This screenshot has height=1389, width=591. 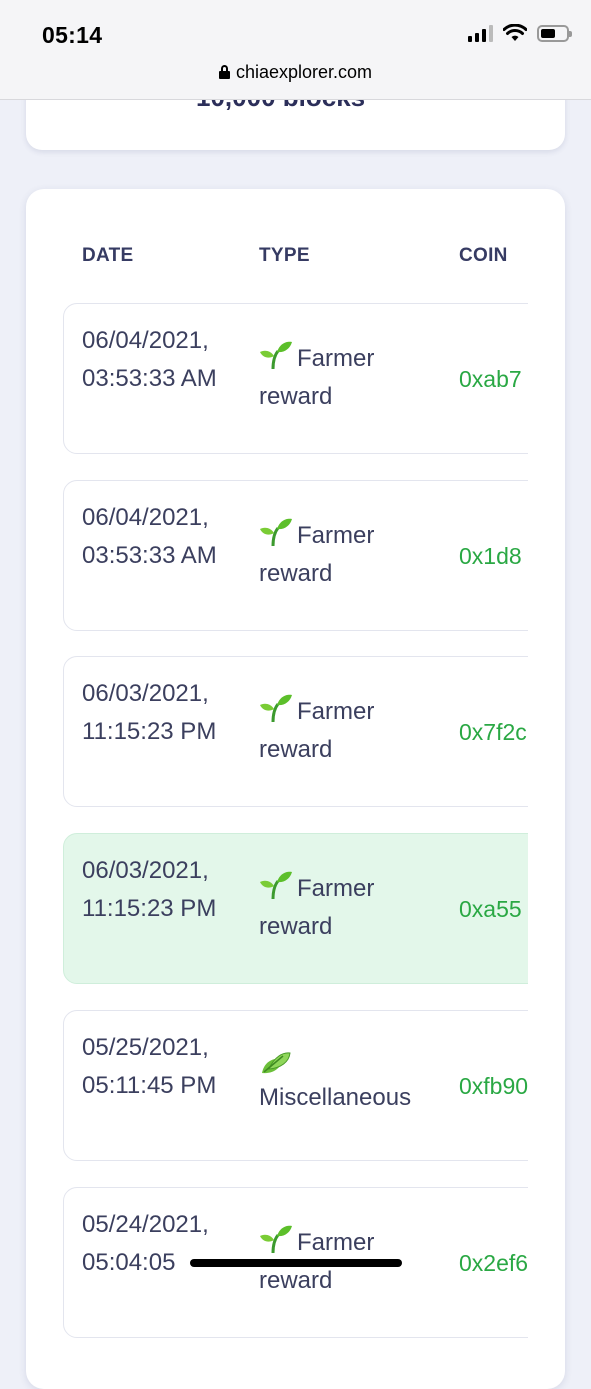 What do you see at coordinates (493, 1086) in the screenshot?
I see `row-coin-link: 0xfb90` at bounding box center [493, 1086].